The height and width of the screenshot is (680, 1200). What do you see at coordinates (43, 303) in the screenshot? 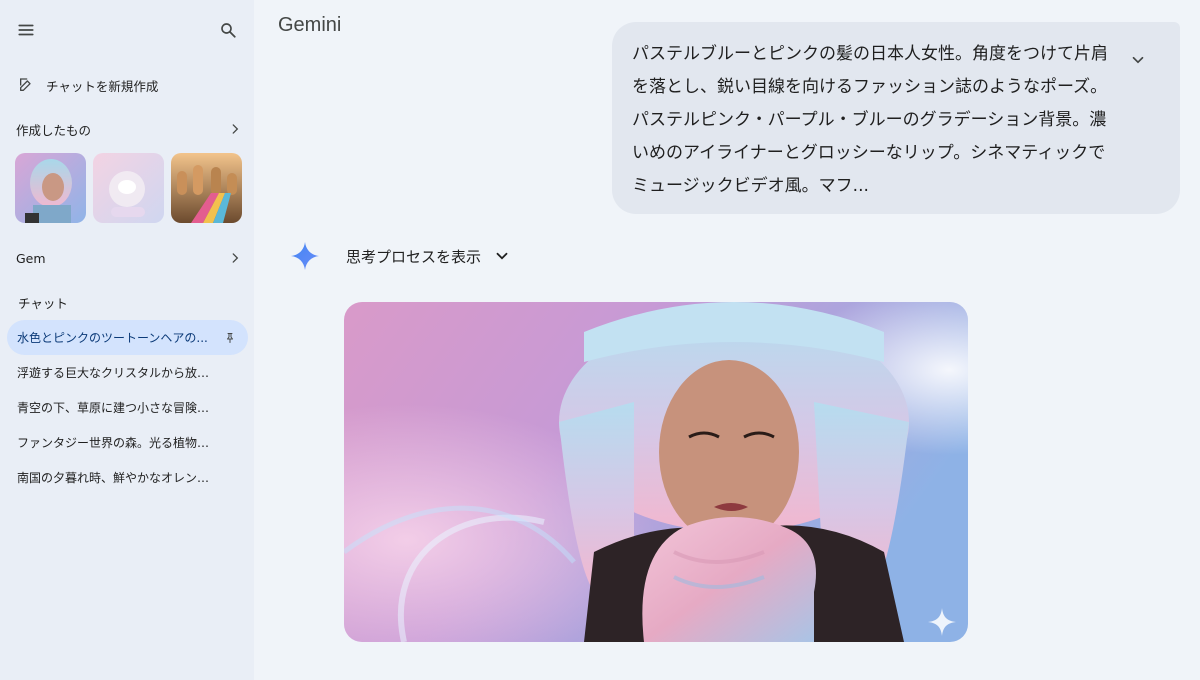
I see `chats-heading: チャット` at bounding box center [43, 303].